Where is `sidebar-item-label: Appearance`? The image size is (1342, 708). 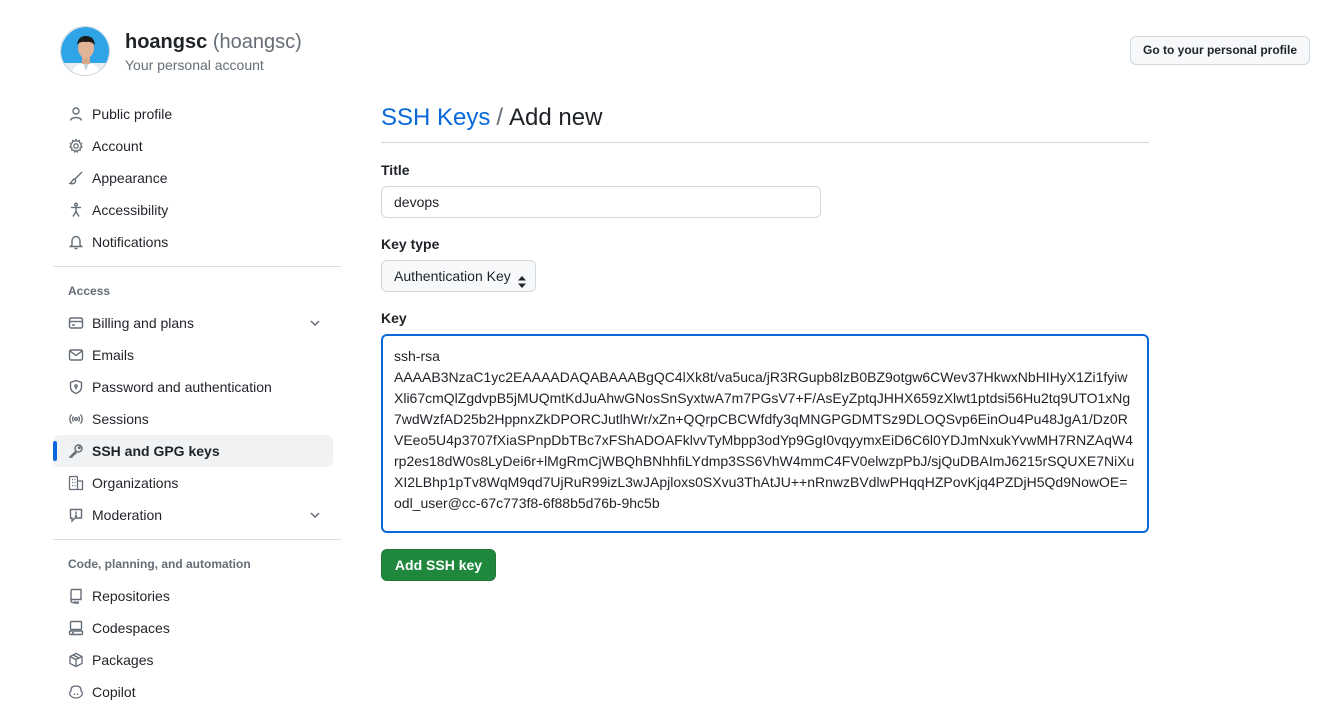 sidebar-item-label: Appearance is located at coordinates (130, 178).